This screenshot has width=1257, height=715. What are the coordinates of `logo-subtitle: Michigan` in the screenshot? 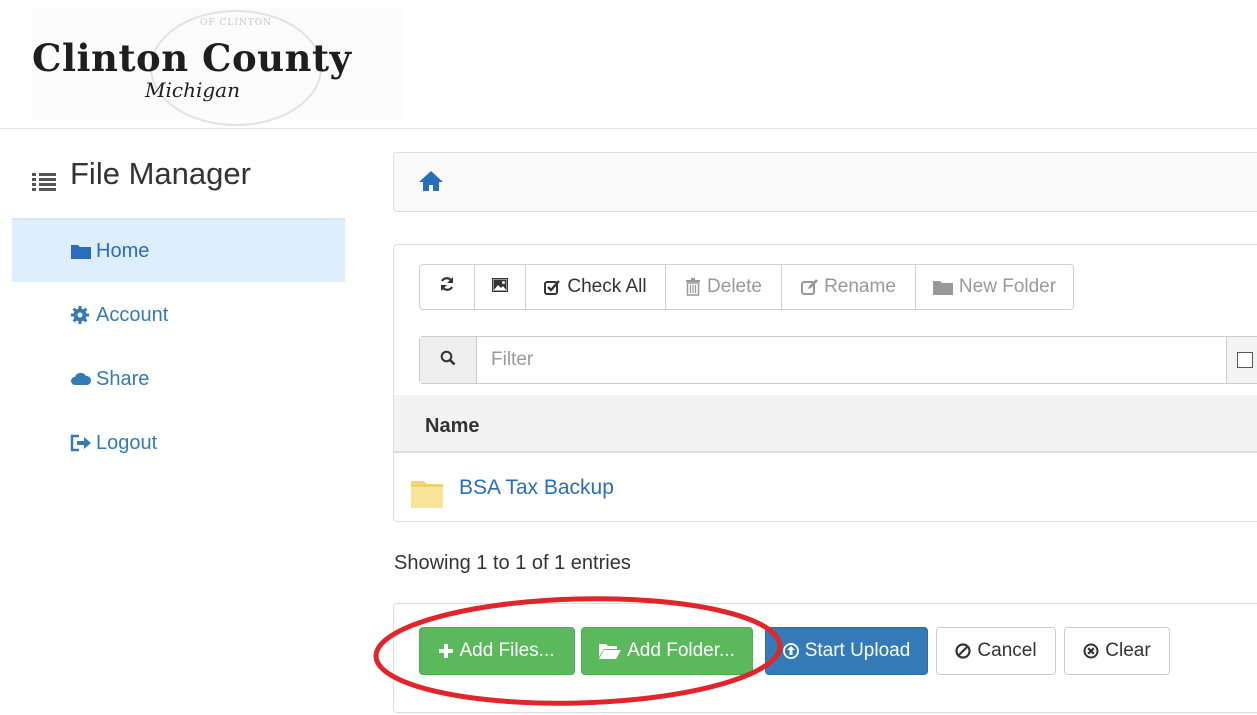 It's located at (192, 90).